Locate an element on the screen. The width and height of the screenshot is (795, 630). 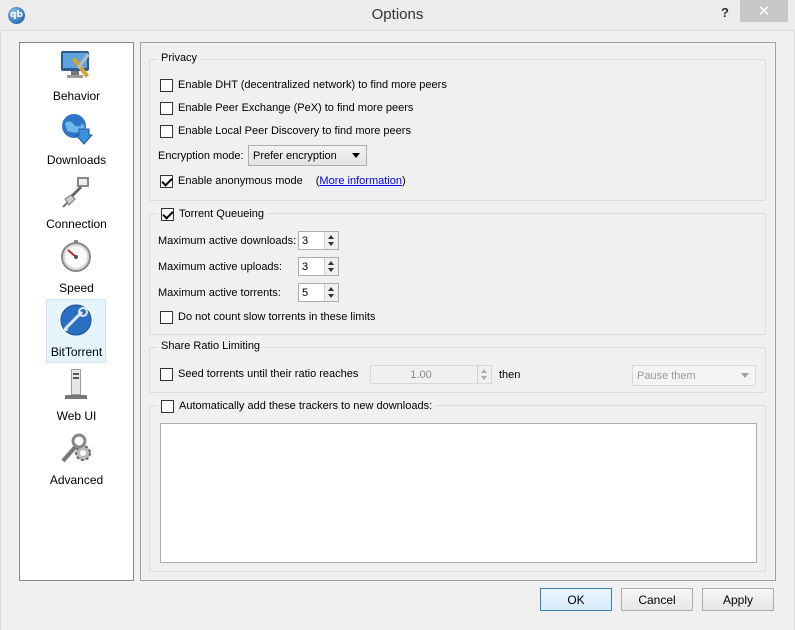
sidebar-item-bittorrent: BitTorrent is located at coordinates (76, 331).